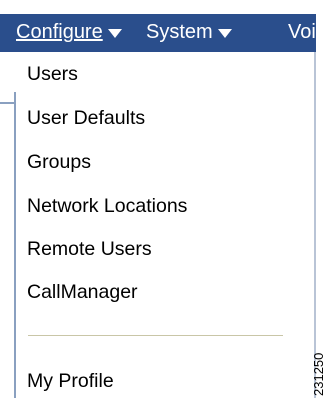 This screenshot has width=336, height=398. What do you see at coordinates (70, 381) in the screenshot?
I see `menu-item-my-profile: My Profile` at bounding box center [70, 381].